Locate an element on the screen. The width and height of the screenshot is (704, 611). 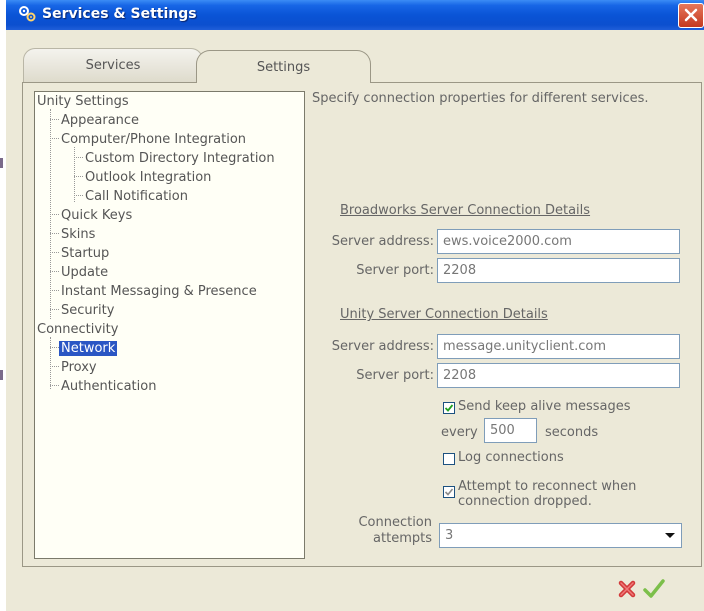
close-button is located at coordinates (691, 15).